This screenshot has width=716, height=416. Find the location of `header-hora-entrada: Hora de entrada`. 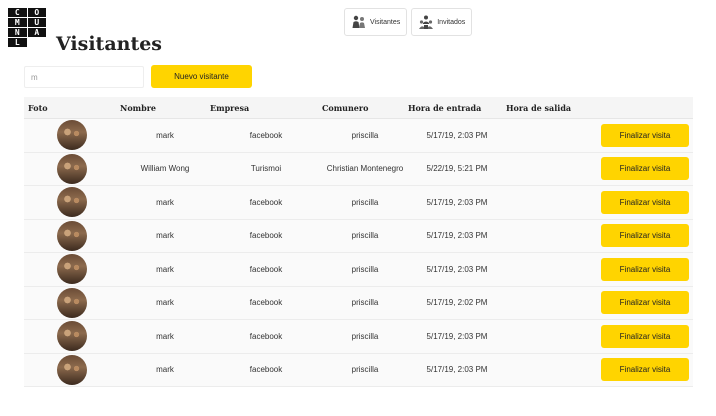

header-hora-entrada: Hora de entrada is located at coordinates (445, 107).